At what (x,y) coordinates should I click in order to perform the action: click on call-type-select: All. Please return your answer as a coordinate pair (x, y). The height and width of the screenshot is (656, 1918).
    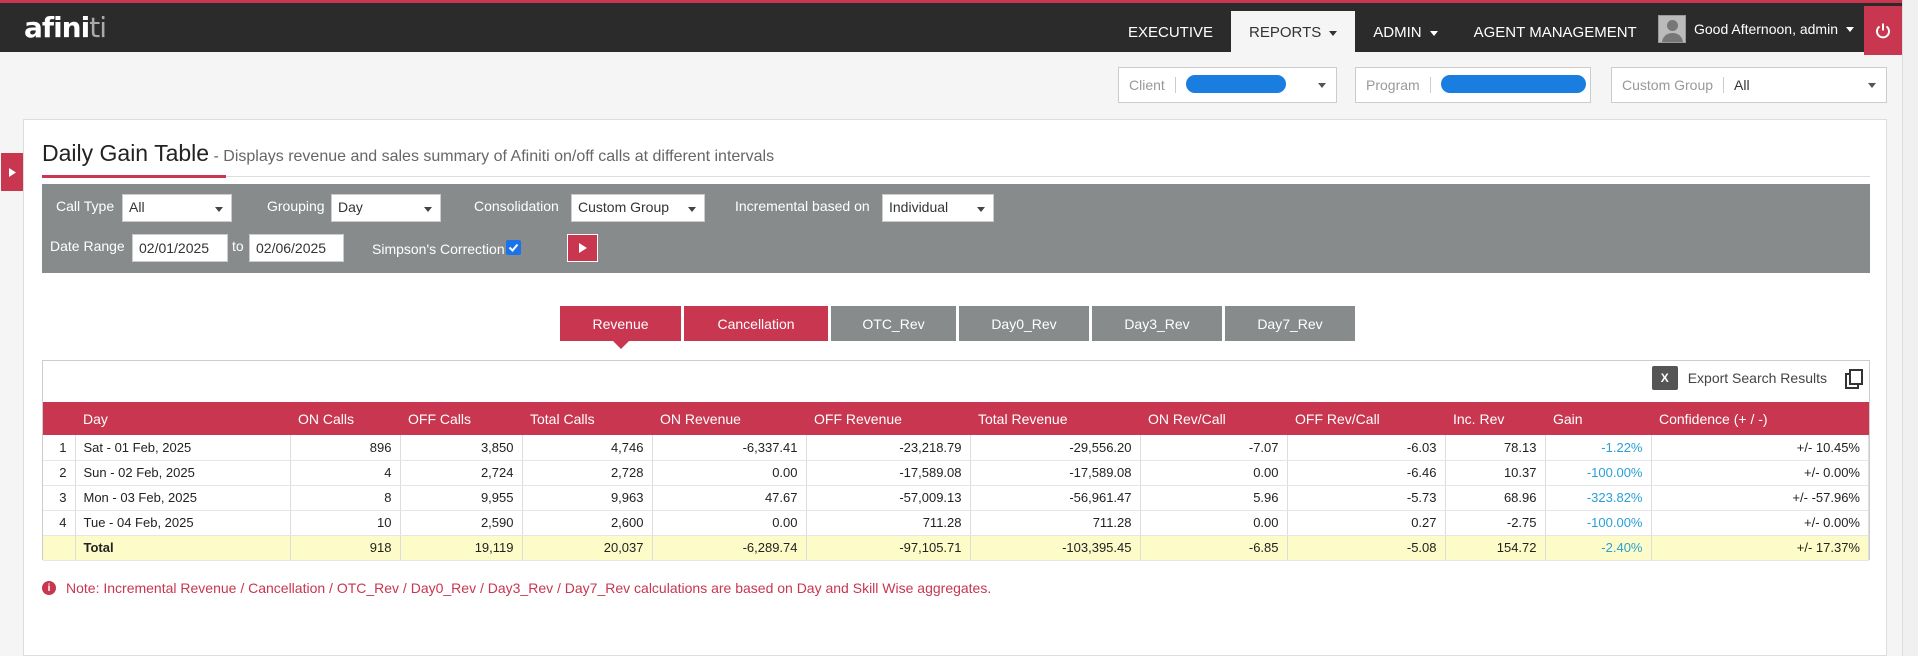
    Looking at the image, I should click on (177, 208).